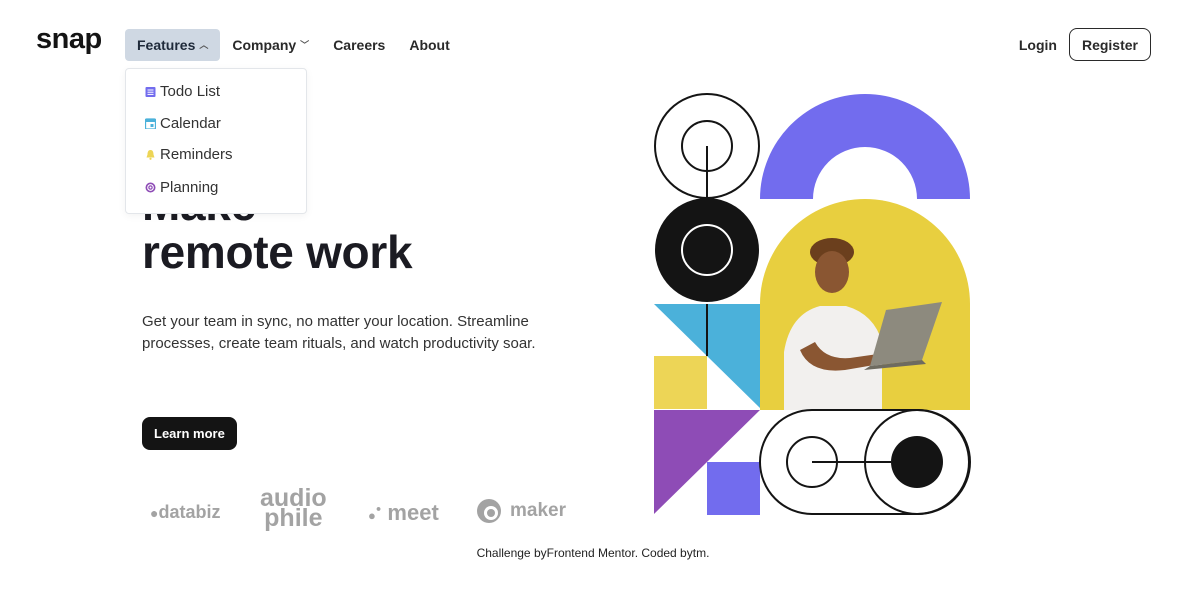 Image resolution: width=1186 pixels, height=600 pixels. What do you see at coordinates (189, 433) in the screenshot?
I see `learn-more-button: Learn more` at bounding box center [189, 433].